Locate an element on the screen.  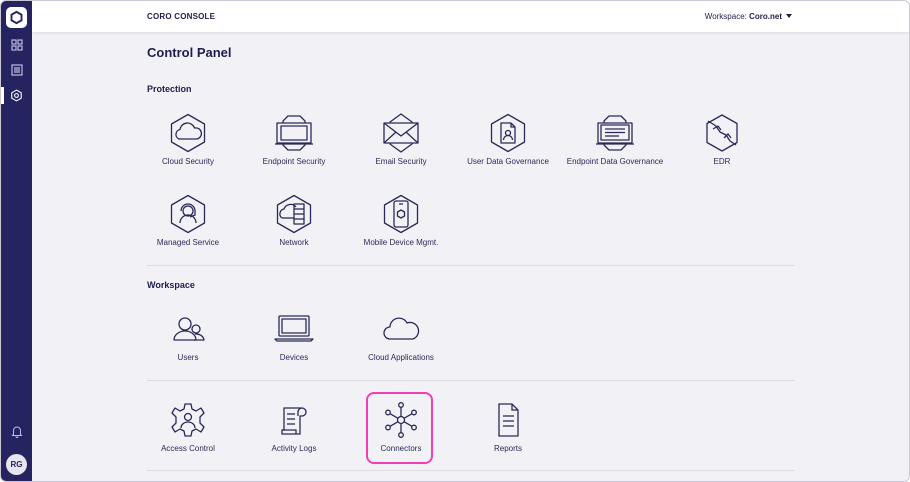
tile-access-control: Access Control is located at coordinates (188, 435).